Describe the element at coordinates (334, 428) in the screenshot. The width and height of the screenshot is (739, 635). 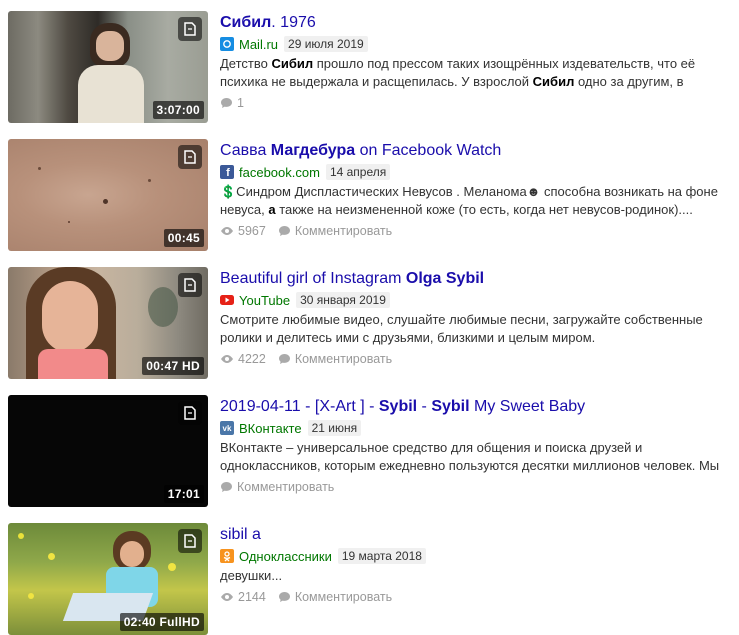
I see `date-badge: 21 июня` at that location.